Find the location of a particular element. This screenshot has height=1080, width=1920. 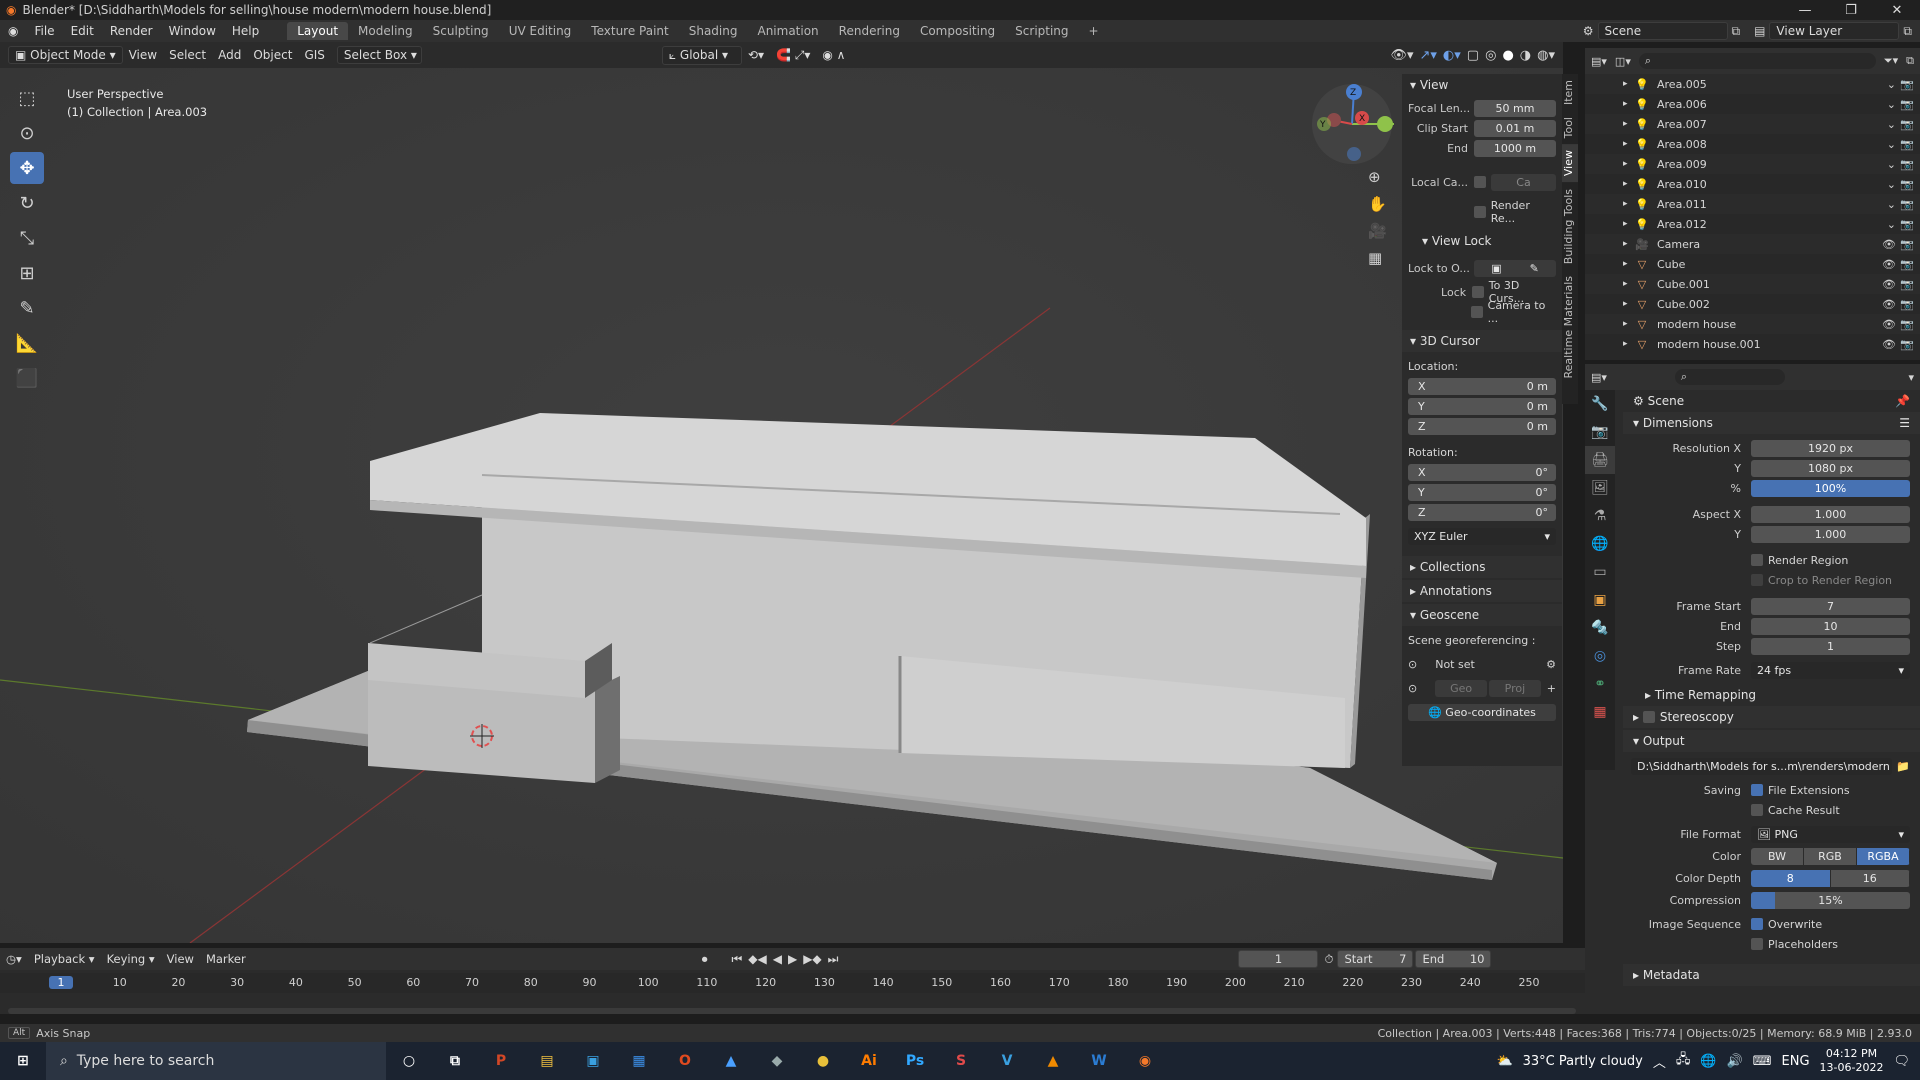

view-section-header: ▾ View is located at coordinates (1482, 85).